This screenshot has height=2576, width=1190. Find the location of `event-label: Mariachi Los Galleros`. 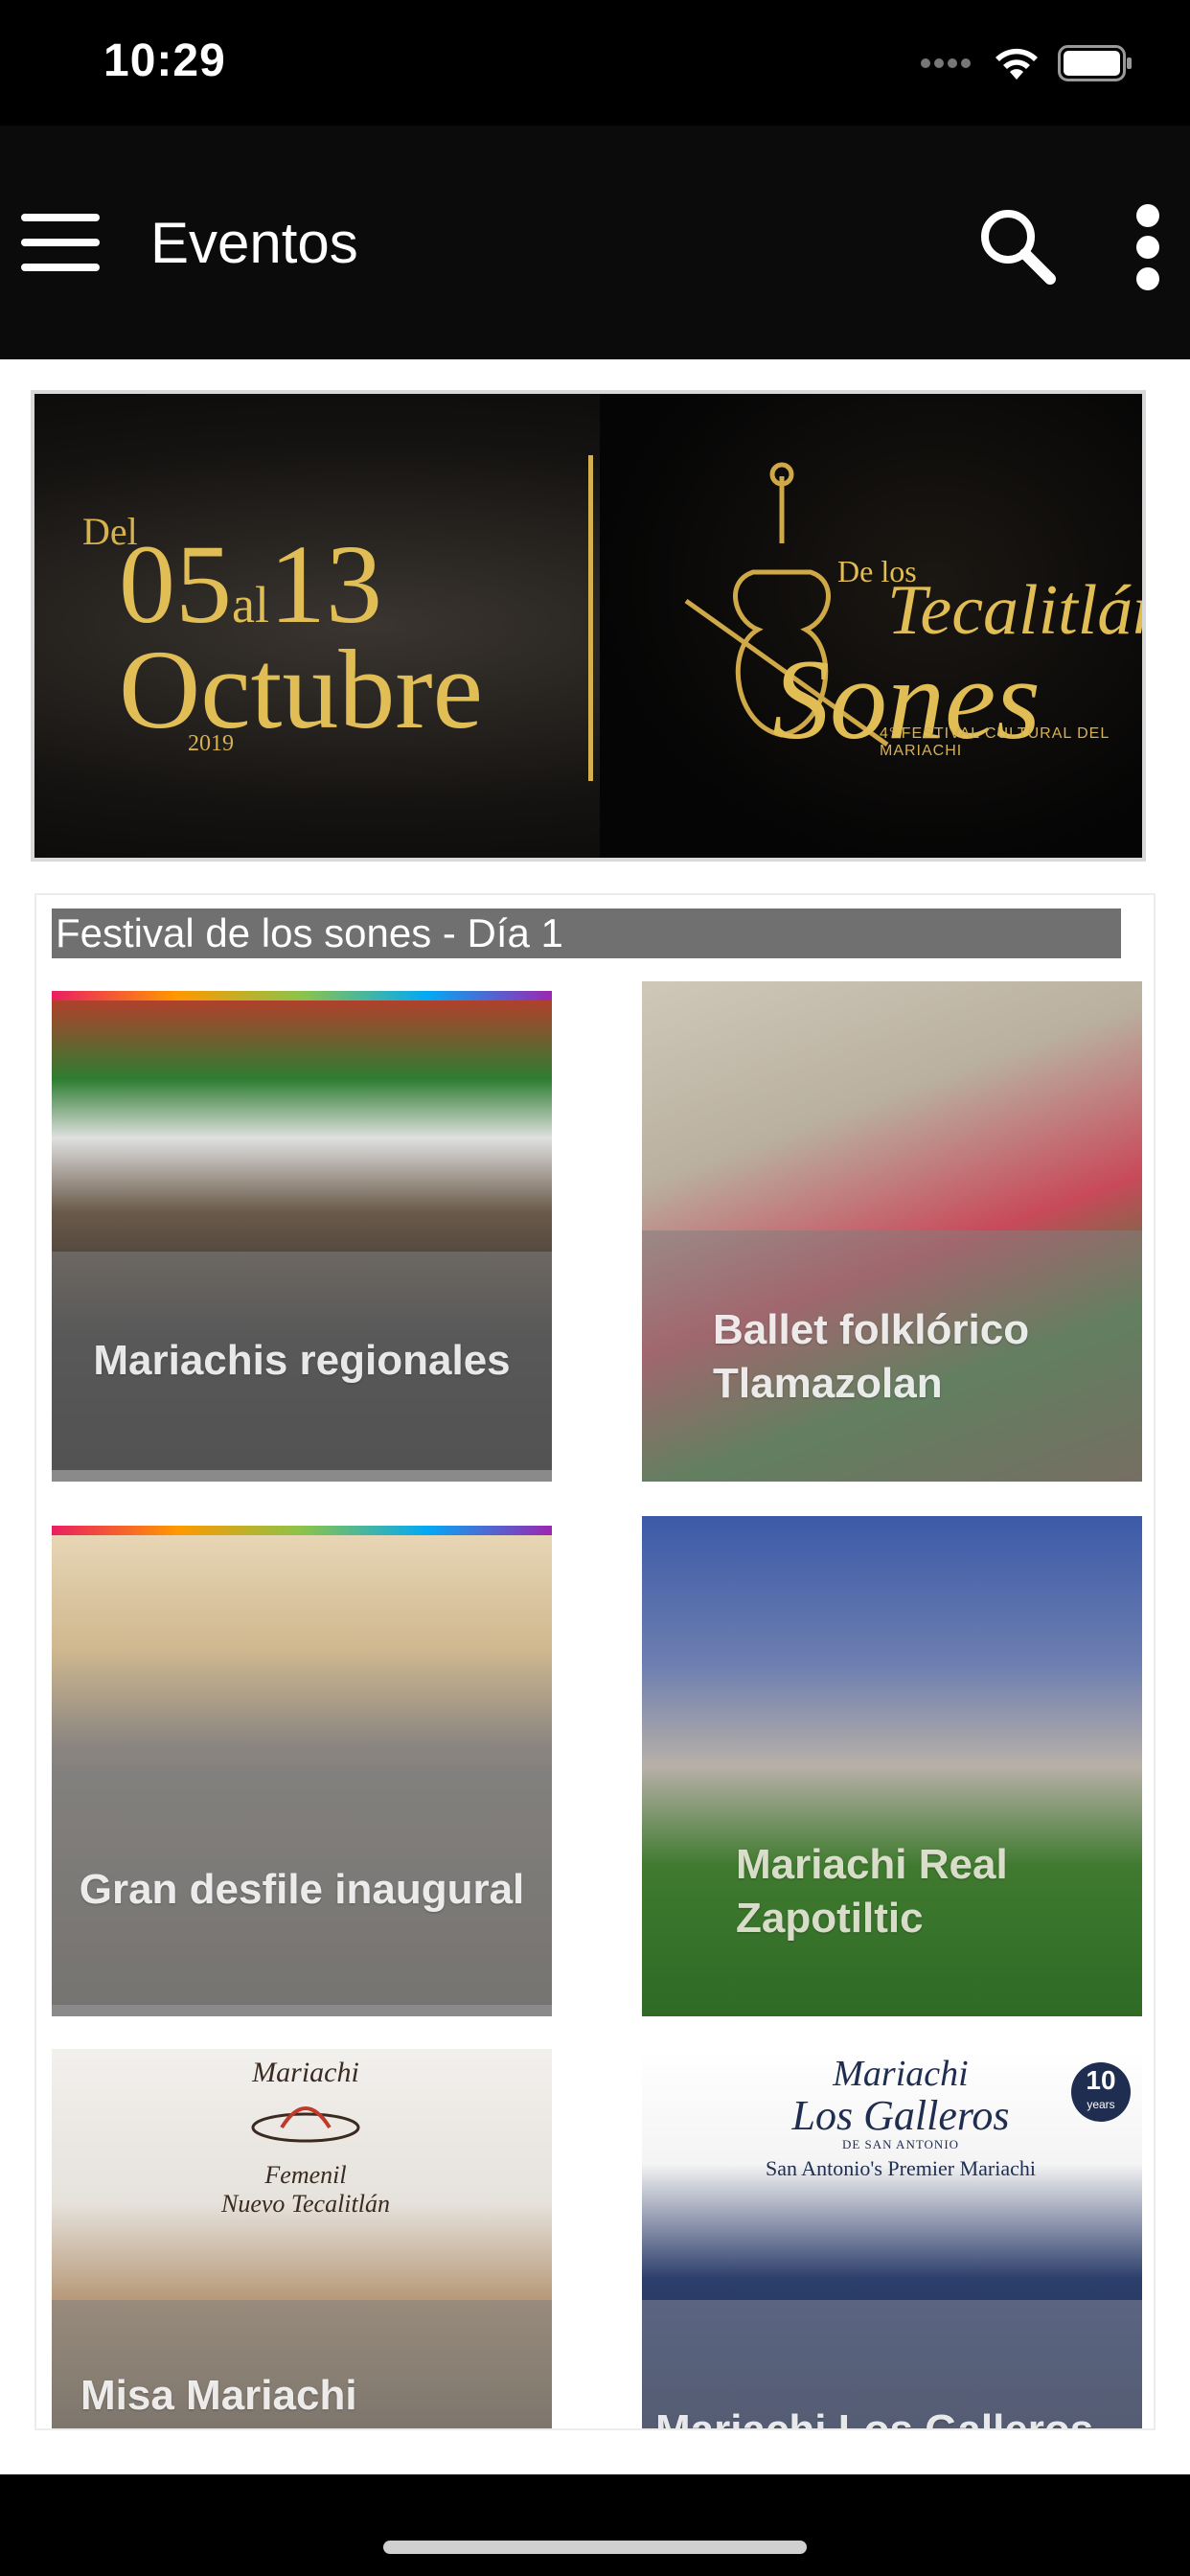

event-label: Mariachi Los Galleros is located at coordinates (874, 2418).